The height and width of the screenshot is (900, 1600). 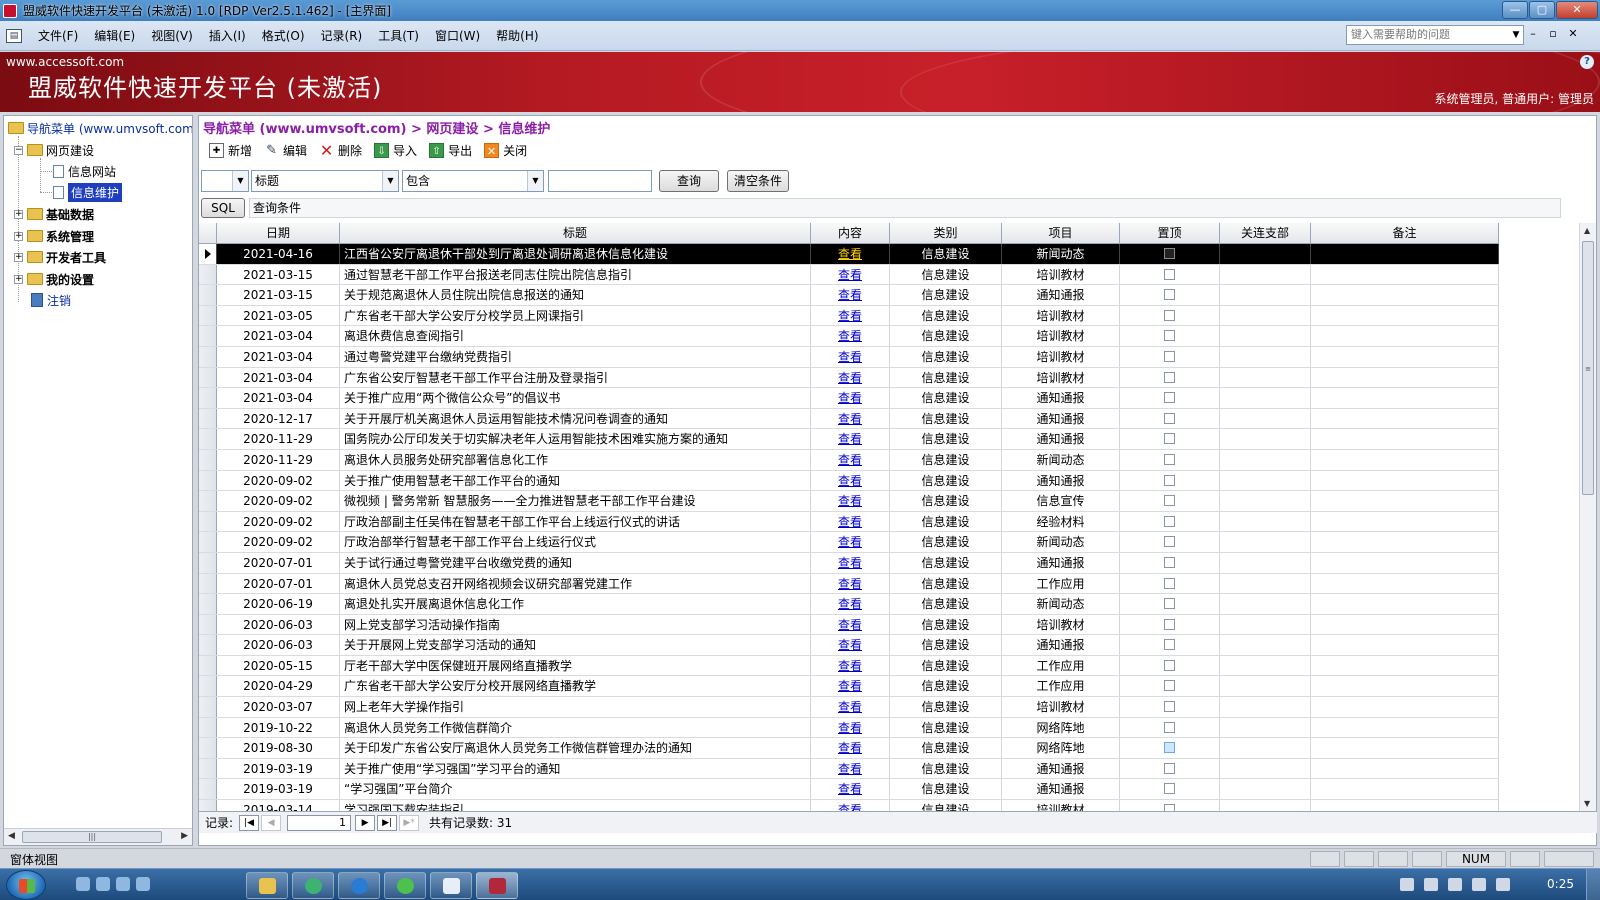 I want to click on table-row: 2020-06-03 关于开展网上党支部学习活动的通知 查看 信息建设 通知通报, so click(x=849, y=645).